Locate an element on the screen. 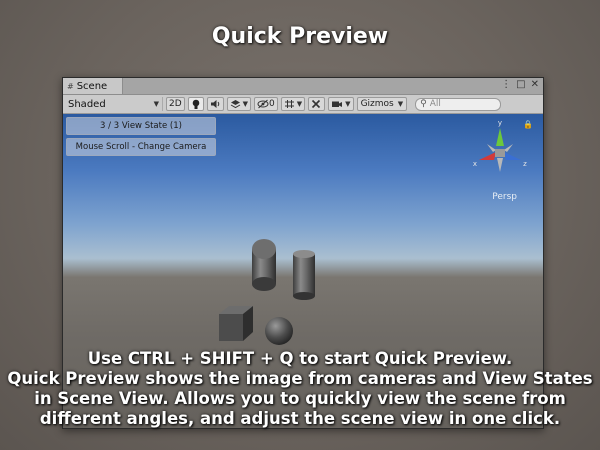 This screenshot has height=450, width=600. sphere-object is located at coordinates (279, 331).